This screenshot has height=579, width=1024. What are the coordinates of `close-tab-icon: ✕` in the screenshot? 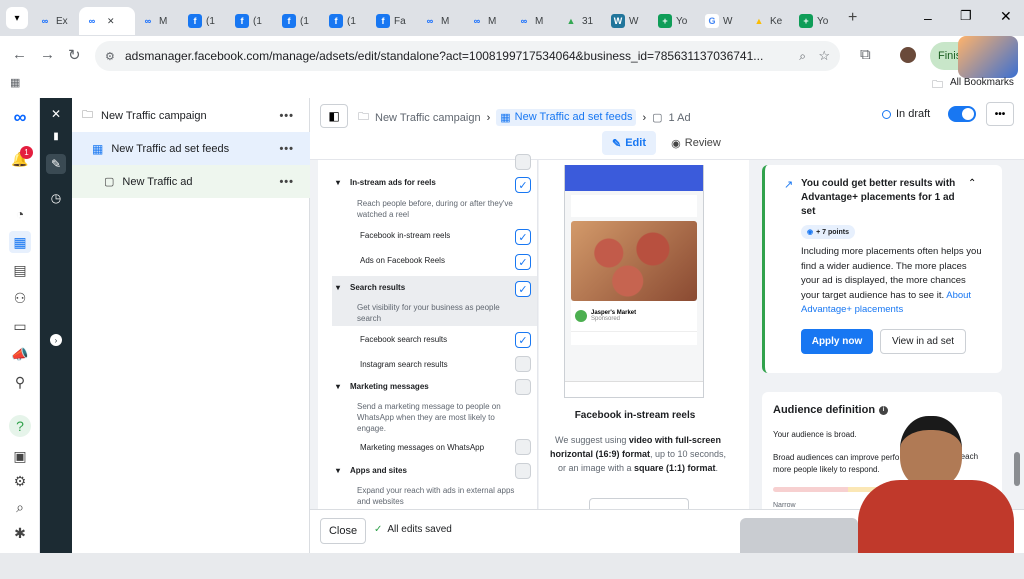 It's located at (111, 21).